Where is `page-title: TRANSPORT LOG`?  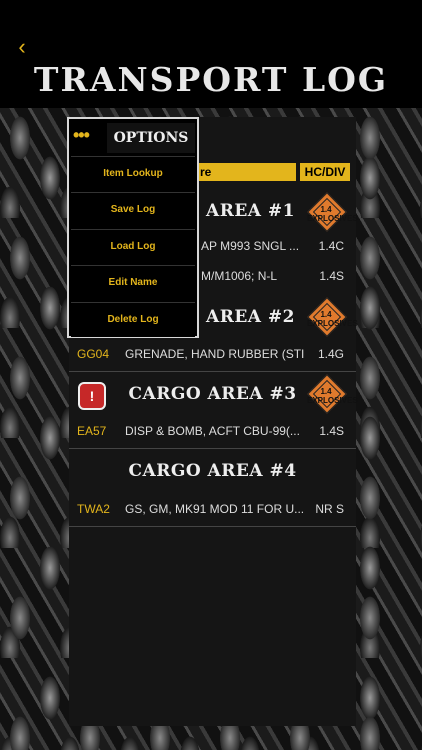
page-title: TRANSPORT LOG is located at coordinates (211, 79).